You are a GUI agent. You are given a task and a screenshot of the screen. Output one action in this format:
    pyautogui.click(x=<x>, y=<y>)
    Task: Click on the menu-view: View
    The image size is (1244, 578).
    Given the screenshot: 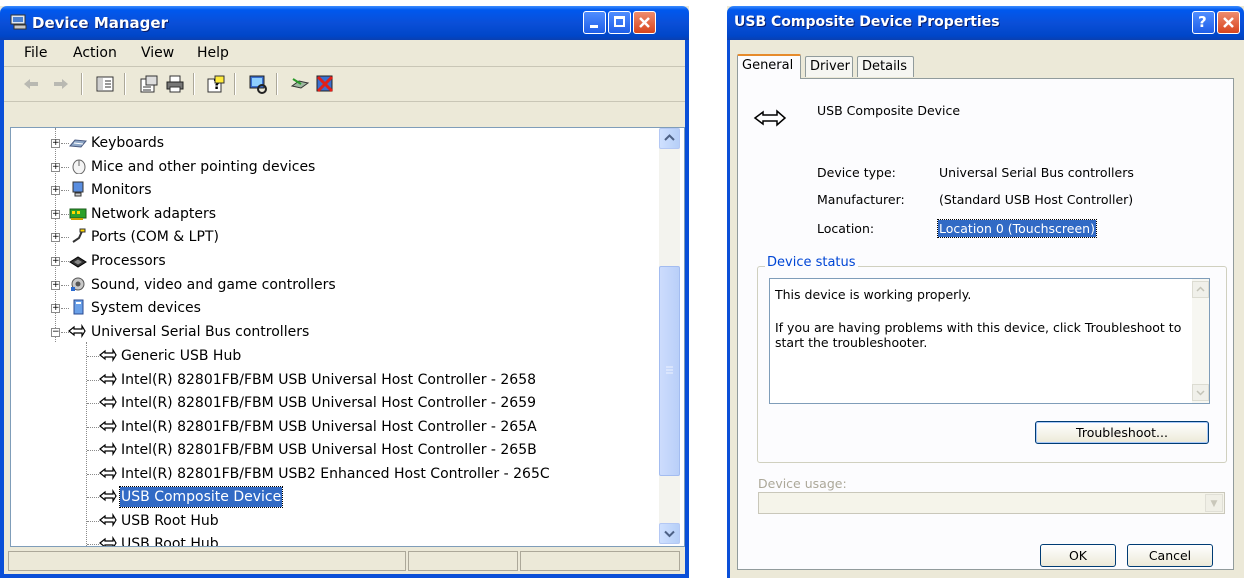 What is the action you would take?
    pyautogui.click(x=157, y=53)
    